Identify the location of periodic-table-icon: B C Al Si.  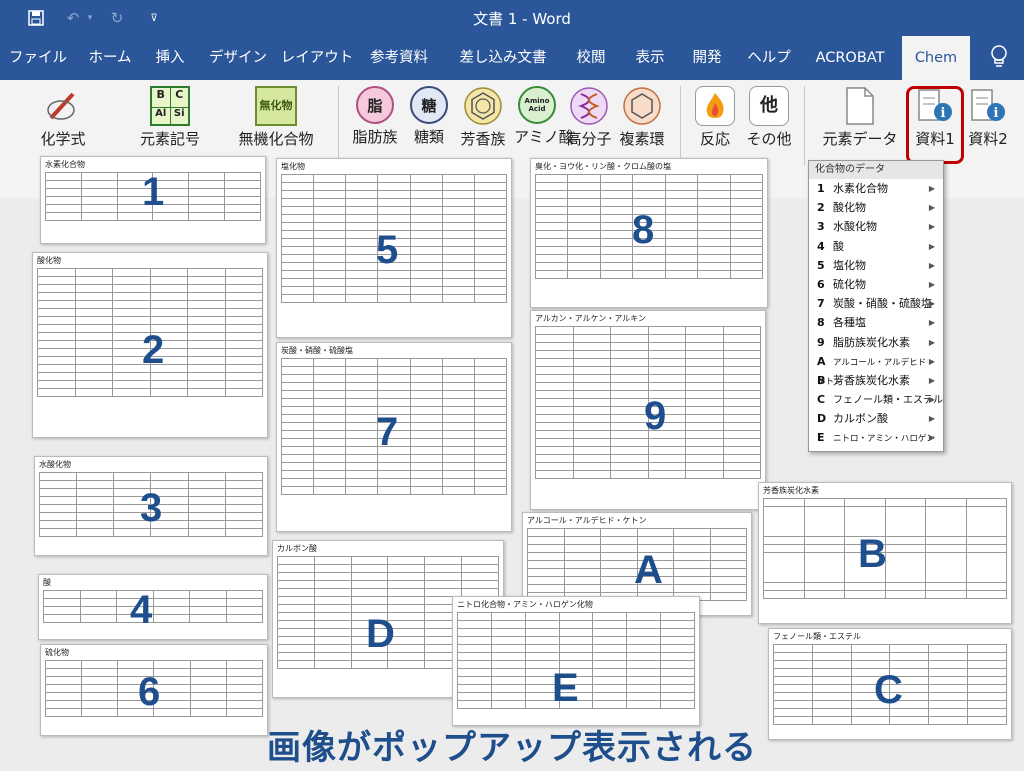
(170, 106).